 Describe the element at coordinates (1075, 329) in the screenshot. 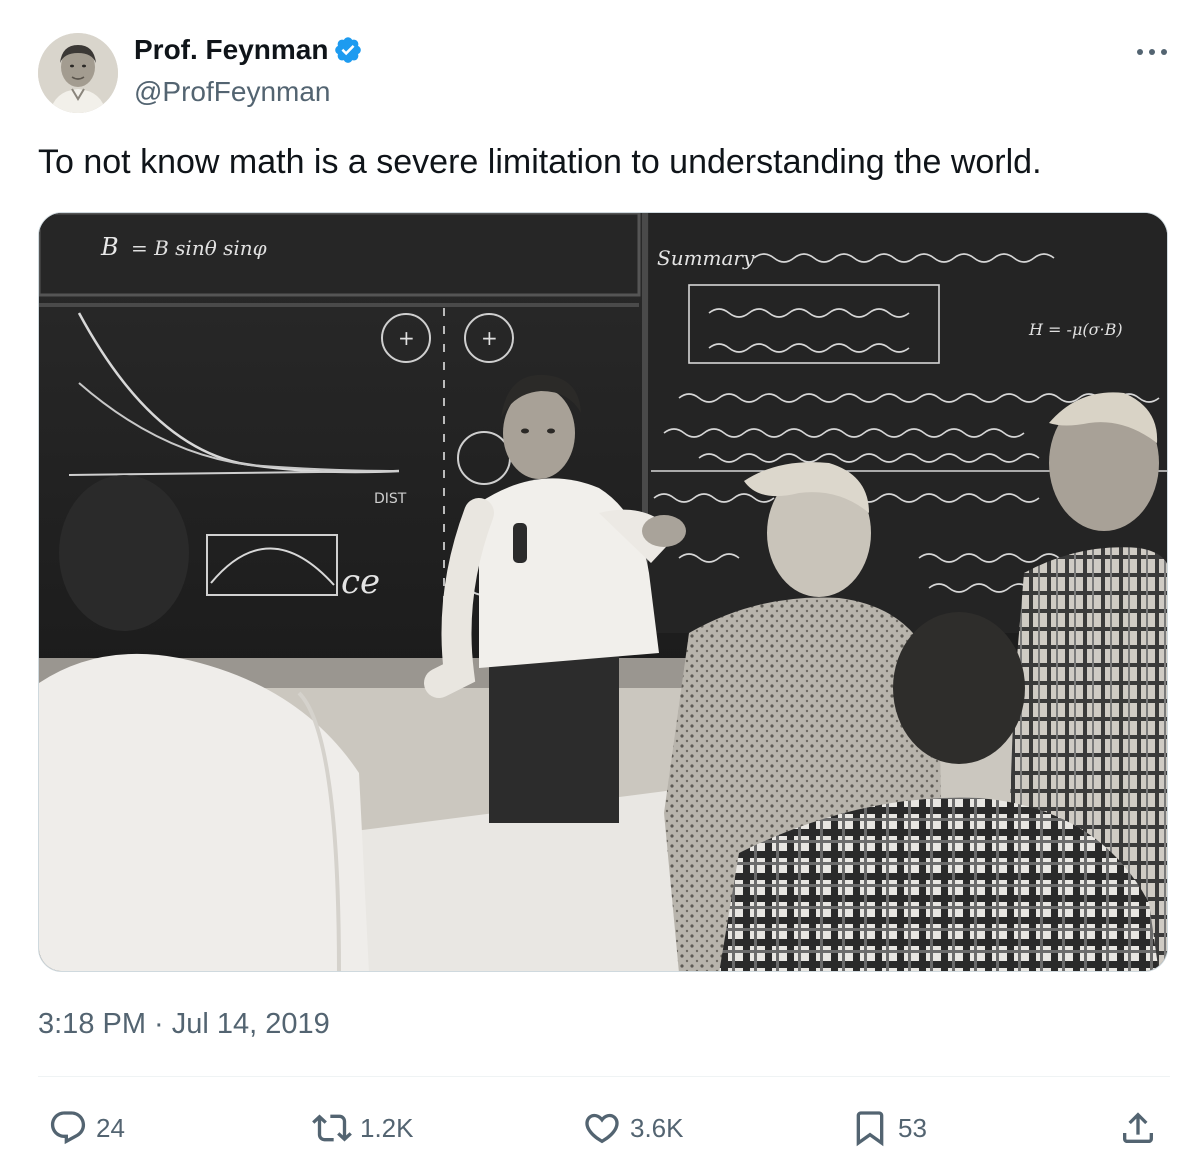

I see `chalk-h-formula: H = -μ(σ·B)` at that location.